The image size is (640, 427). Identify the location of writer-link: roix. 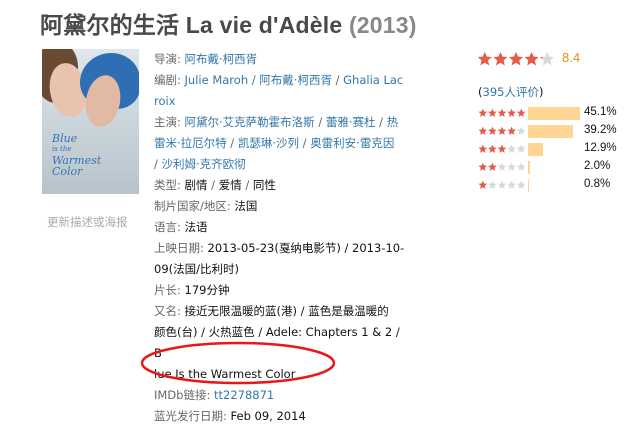
(165, 101).